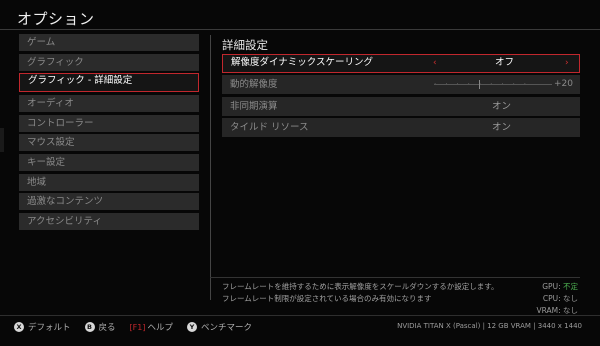 This screenshot has width=600, height=346. I want to click on default-button: X デフォルト, so click(42, 327).